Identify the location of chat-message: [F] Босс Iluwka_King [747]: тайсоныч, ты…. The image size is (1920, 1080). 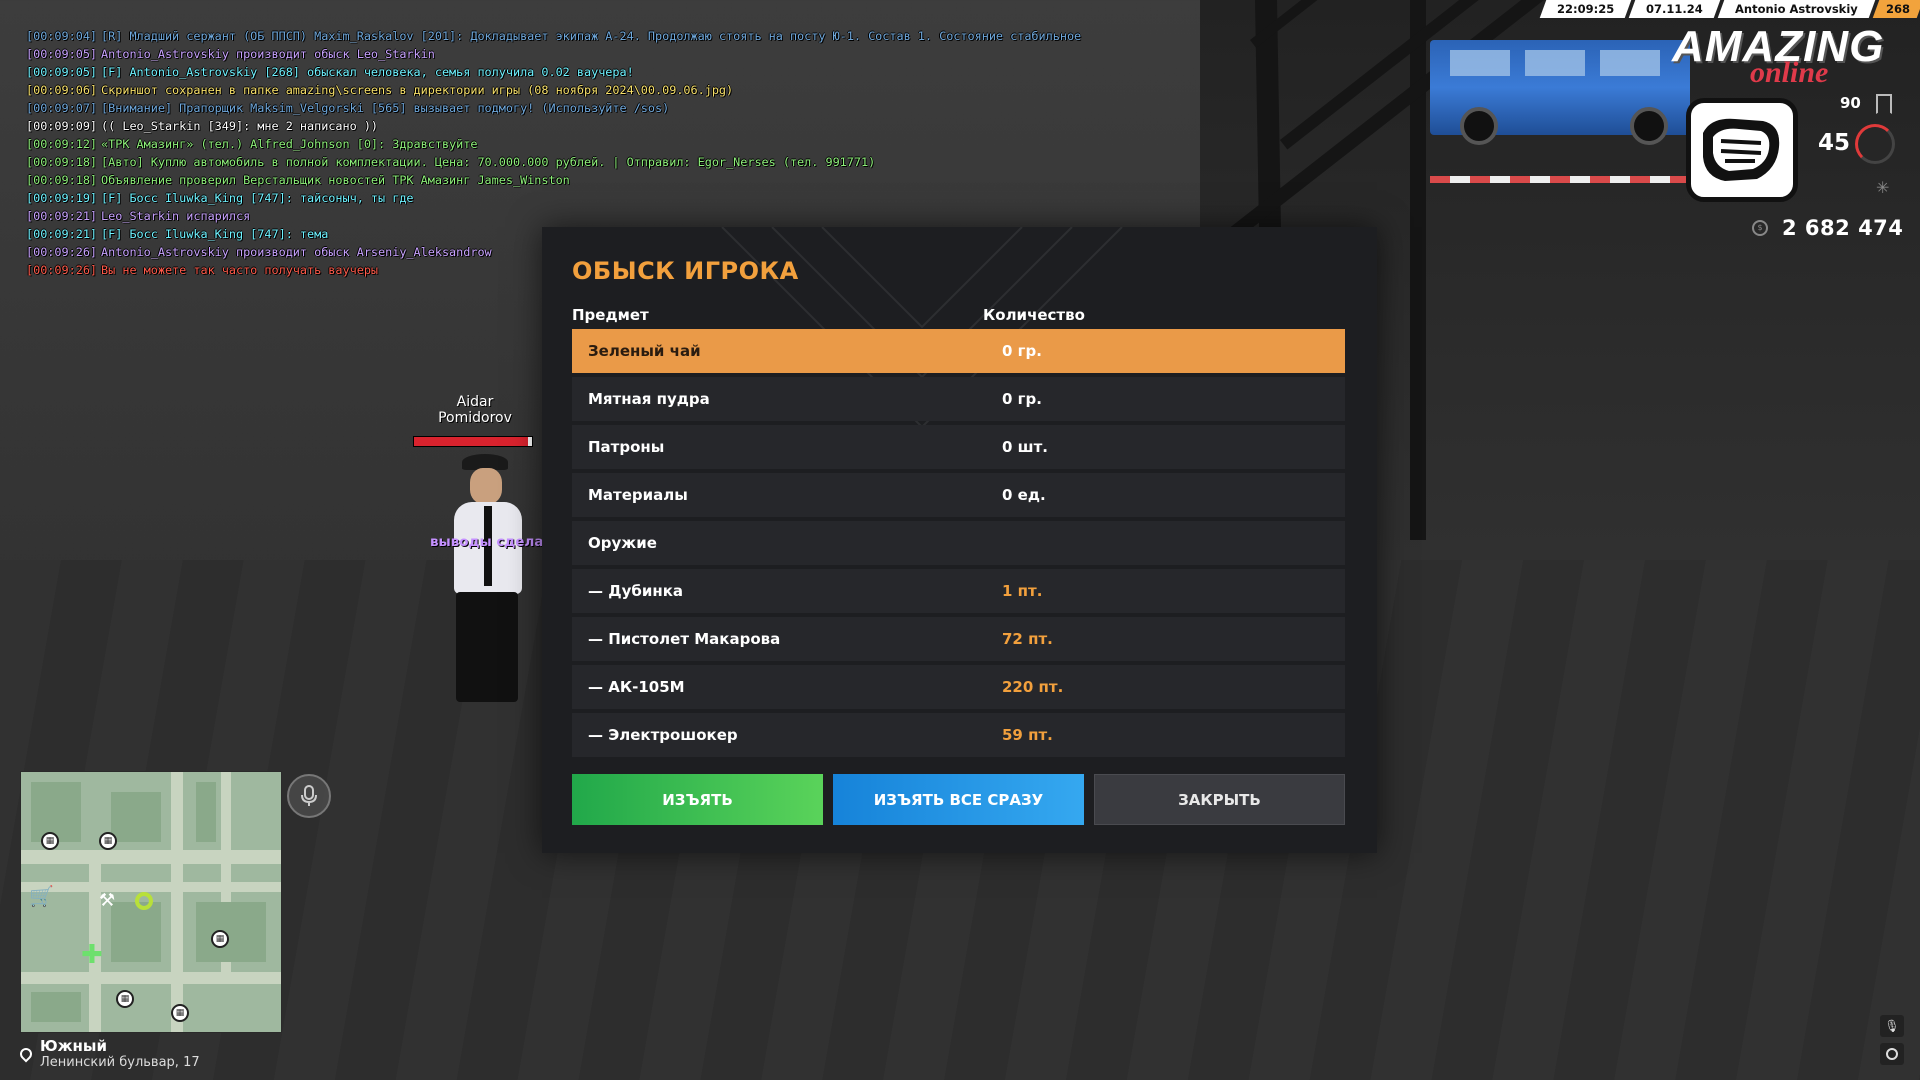
(257, 198).